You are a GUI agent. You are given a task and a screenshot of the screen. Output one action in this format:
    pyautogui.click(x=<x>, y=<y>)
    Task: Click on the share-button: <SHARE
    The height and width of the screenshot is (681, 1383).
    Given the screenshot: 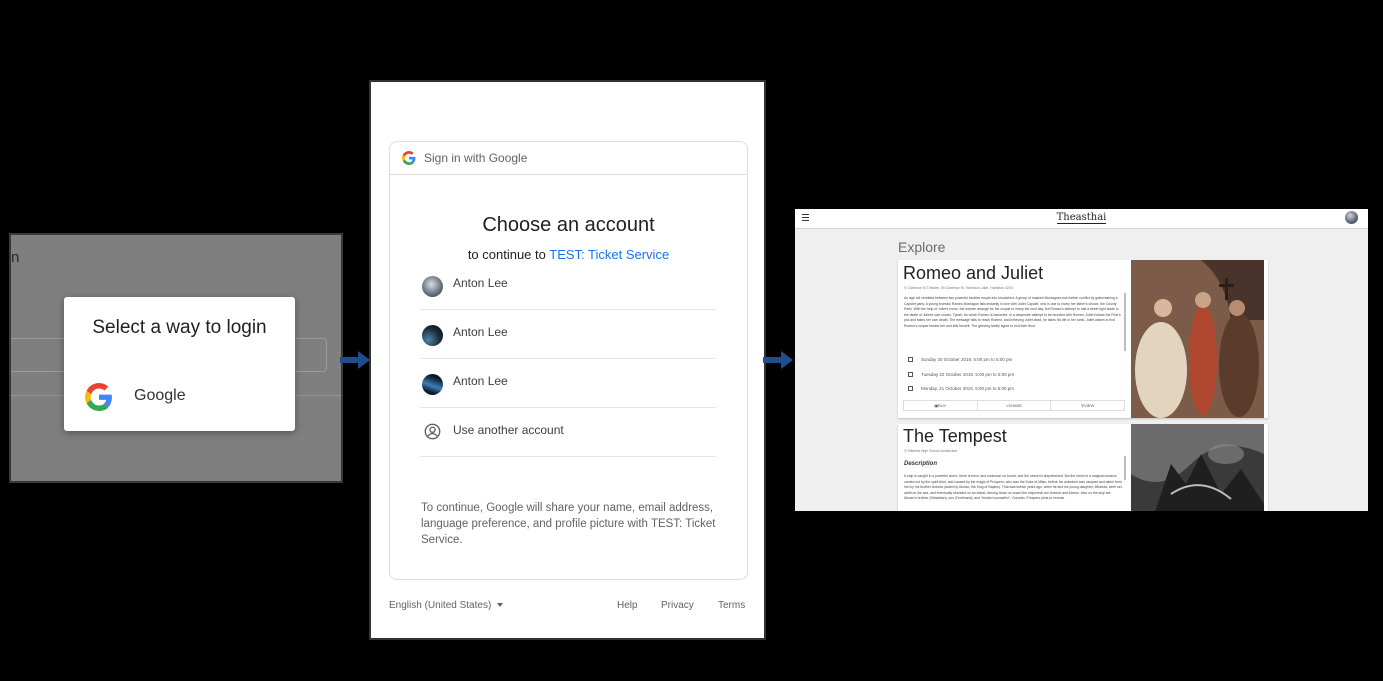 What is the action you would take?
    pyautogui.click(x=1015, y=405)
    